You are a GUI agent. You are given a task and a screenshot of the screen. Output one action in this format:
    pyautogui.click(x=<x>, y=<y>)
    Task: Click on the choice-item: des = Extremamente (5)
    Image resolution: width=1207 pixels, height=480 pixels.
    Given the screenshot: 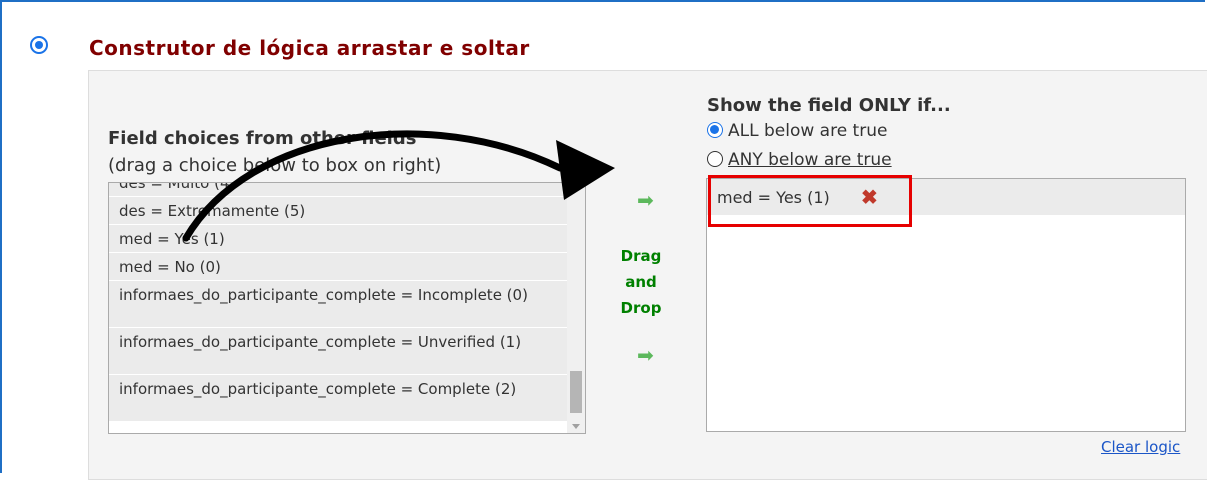 What is the action you would take?
    pyautogui.click(x=338, y=211)
    